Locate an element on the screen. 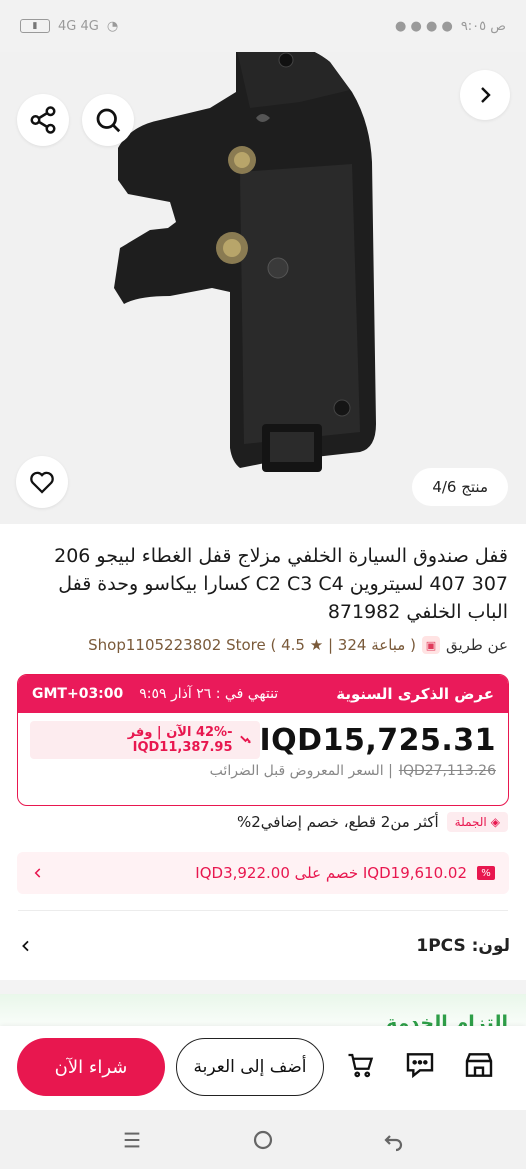  promo-timezone: GMT+03:00 is located at coordinates (78, 694).